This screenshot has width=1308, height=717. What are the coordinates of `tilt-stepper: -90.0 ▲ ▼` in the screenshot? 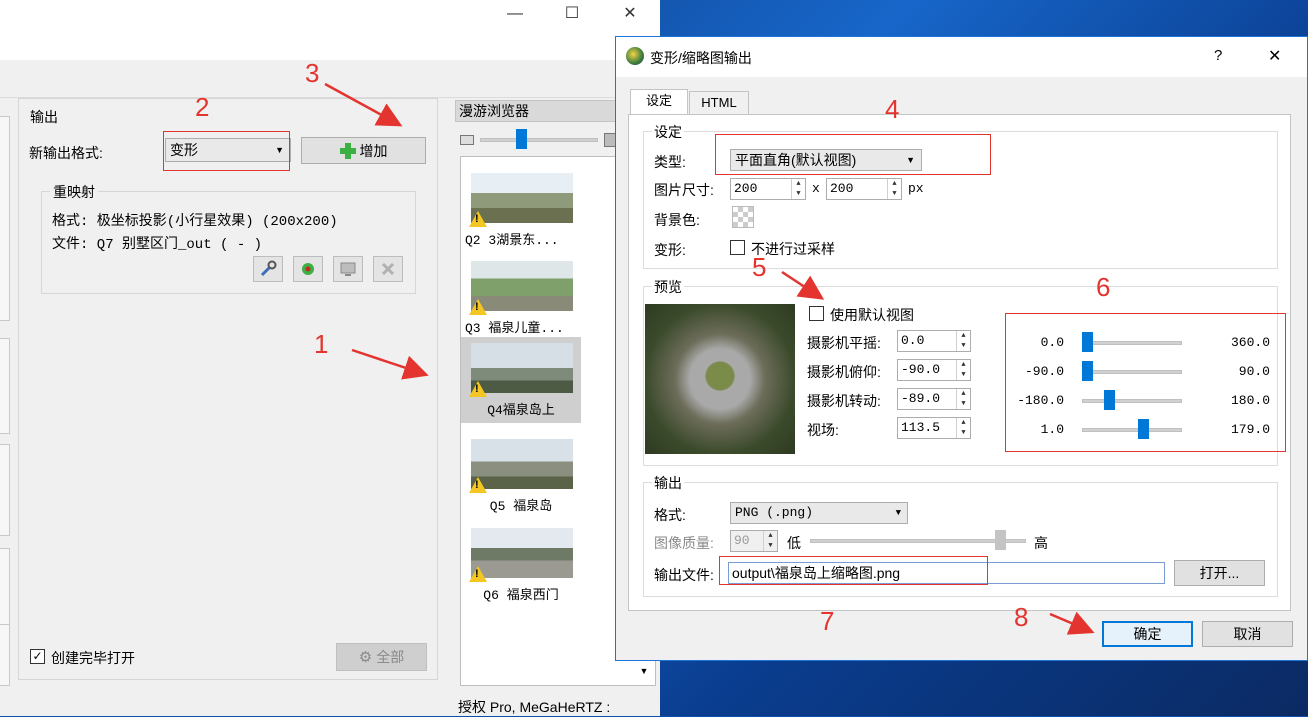 It's located at (934, 370).